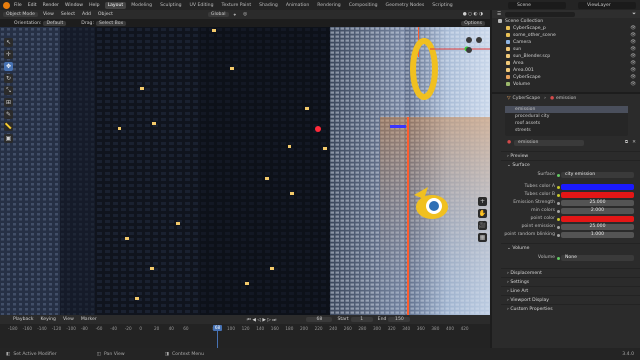  Describe the element at coordinates (48, 319) in the screenshot. I see `keying-menu: Keying` at that location.